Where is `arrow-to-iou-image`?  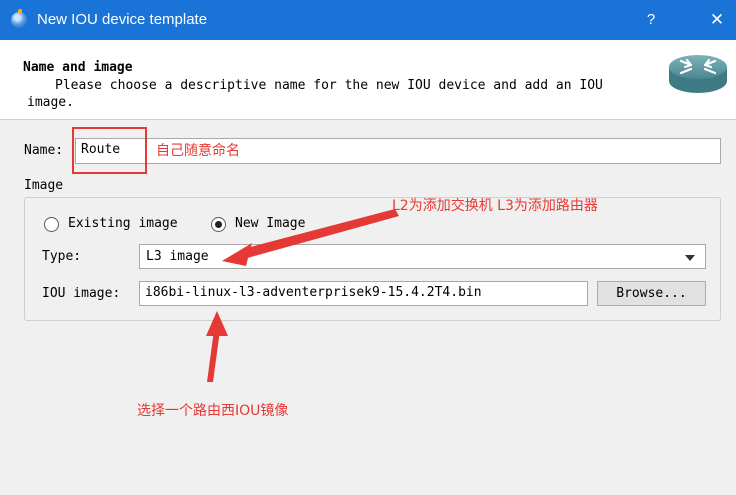
arrow-to-iou-image is located at coordinates (217, 346).